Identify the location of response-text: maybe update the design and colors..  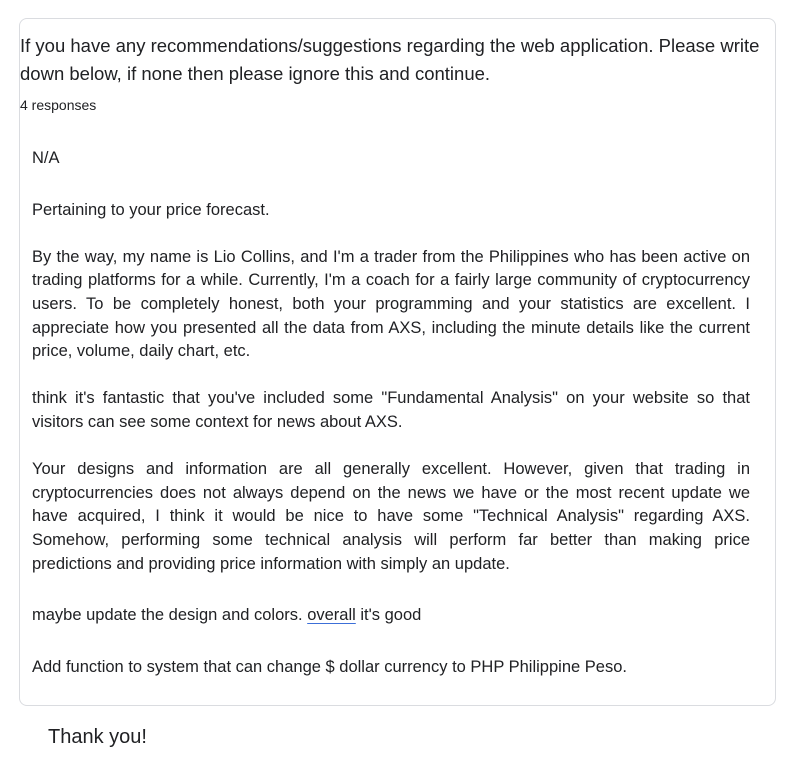
(170, 615).